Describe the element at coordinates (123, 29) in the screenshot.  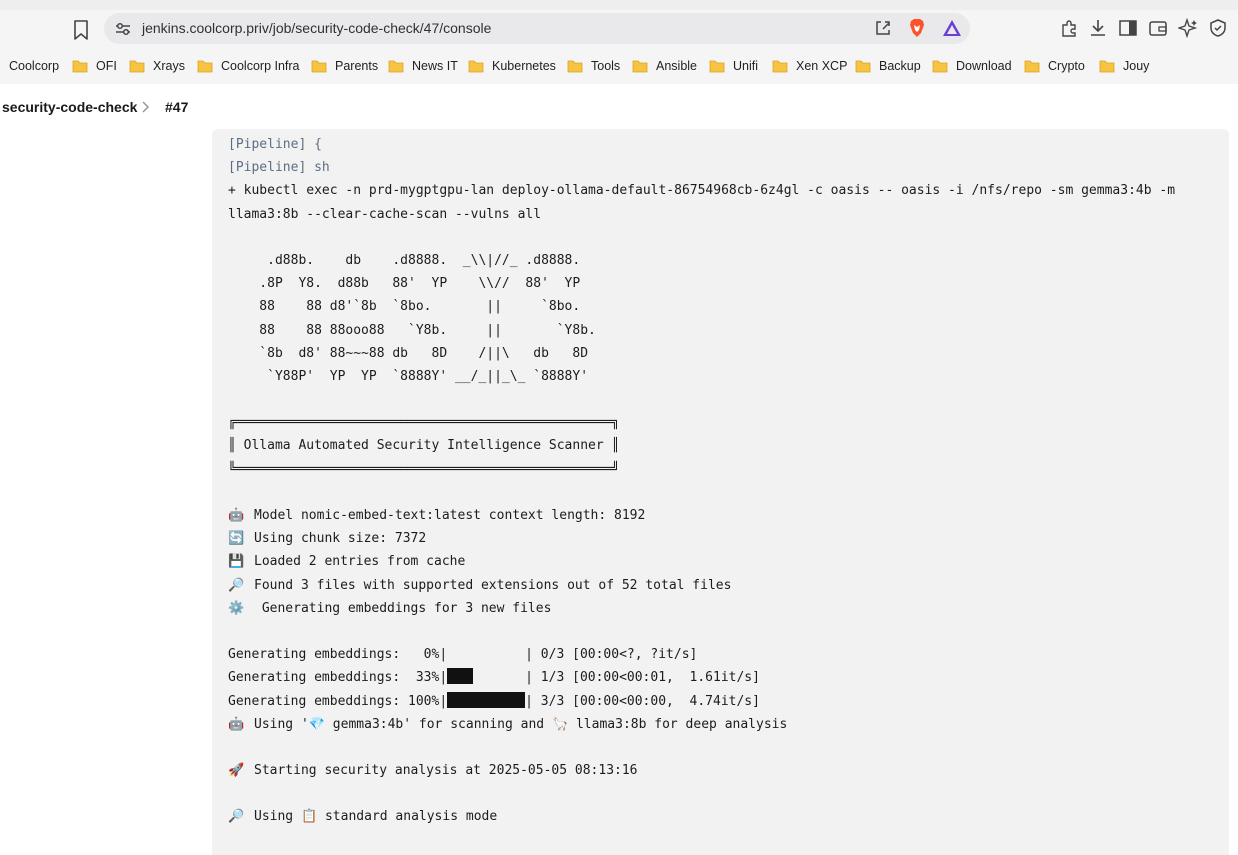
I see `site-settings-icon` at that location.